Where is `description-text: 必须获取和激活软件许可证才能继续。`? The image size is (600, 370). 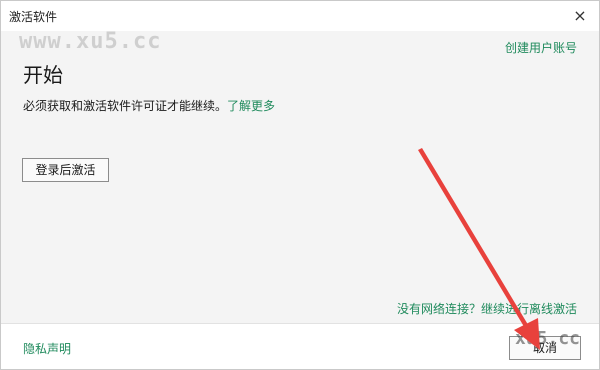 description-text: 必须获取和激活软件许可证才能继续。 is located at coordinates (125, 106).